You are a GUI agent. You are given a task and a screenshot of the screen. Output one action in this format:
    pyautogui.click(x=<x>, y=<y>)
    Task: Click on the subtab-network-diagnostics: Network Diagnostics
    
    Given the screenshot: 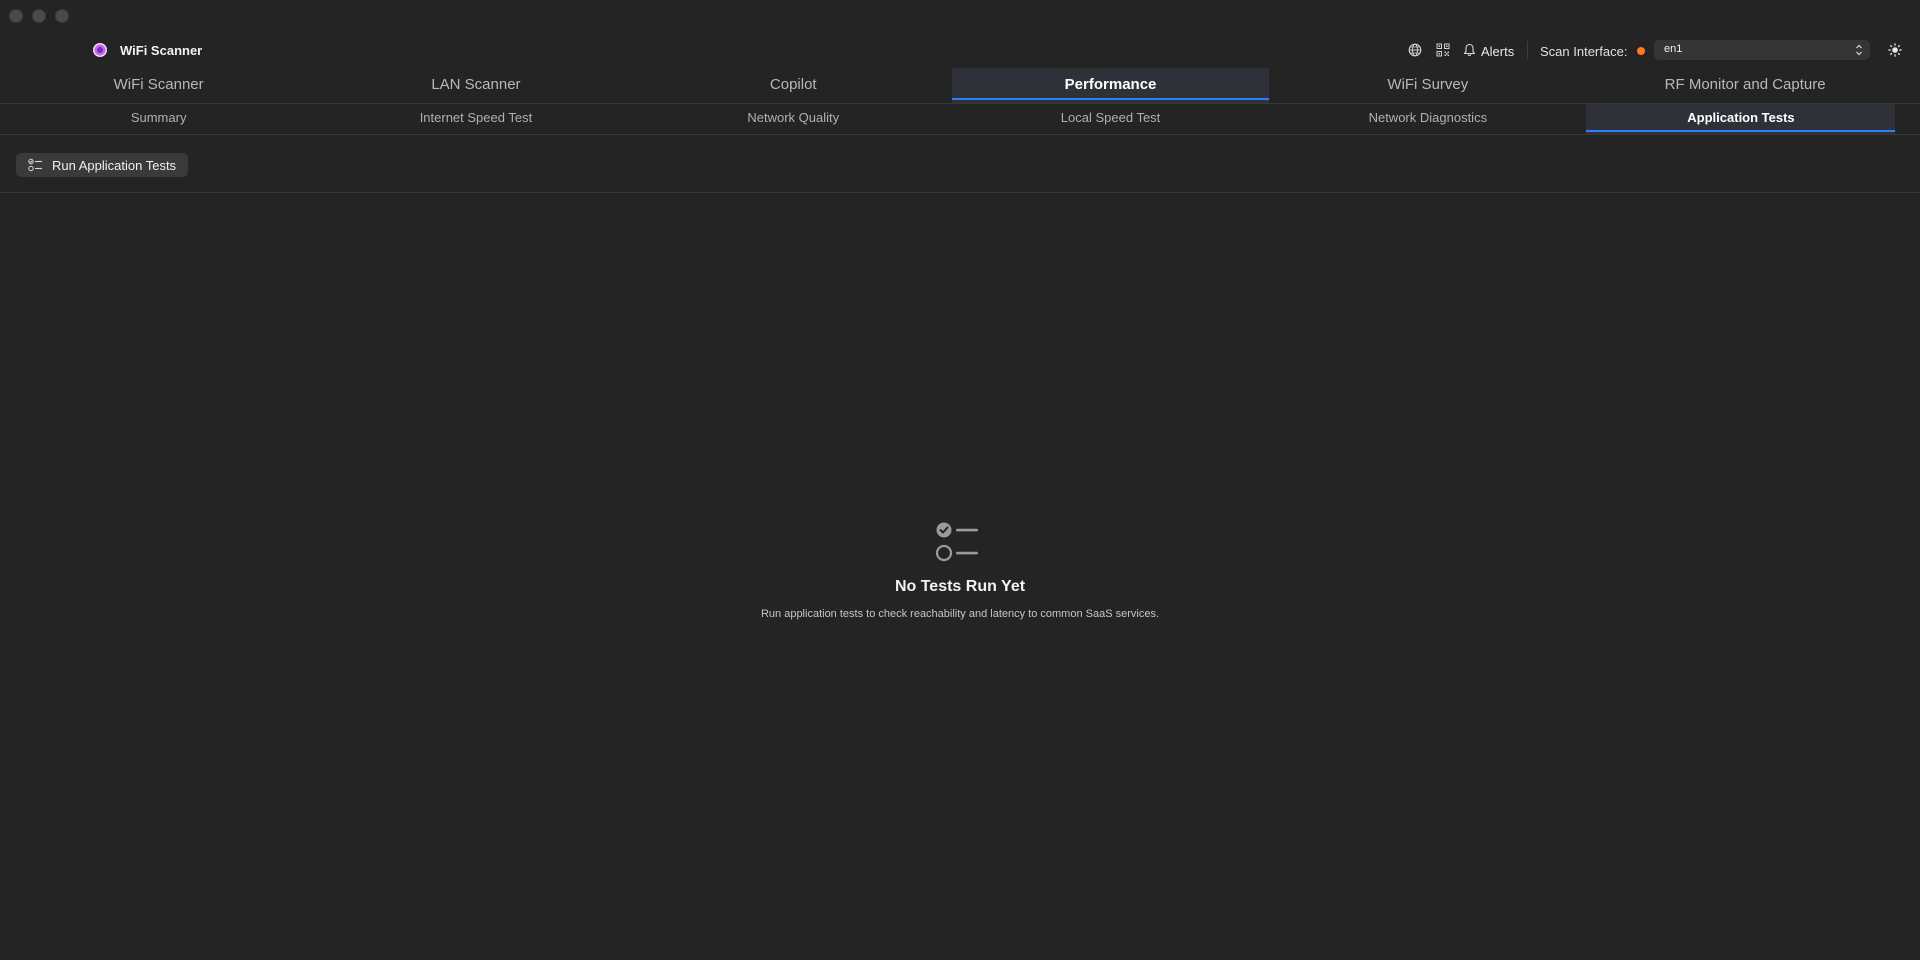 What is the action you would take?
    pyautogui.click(x=1427, y=119)
    